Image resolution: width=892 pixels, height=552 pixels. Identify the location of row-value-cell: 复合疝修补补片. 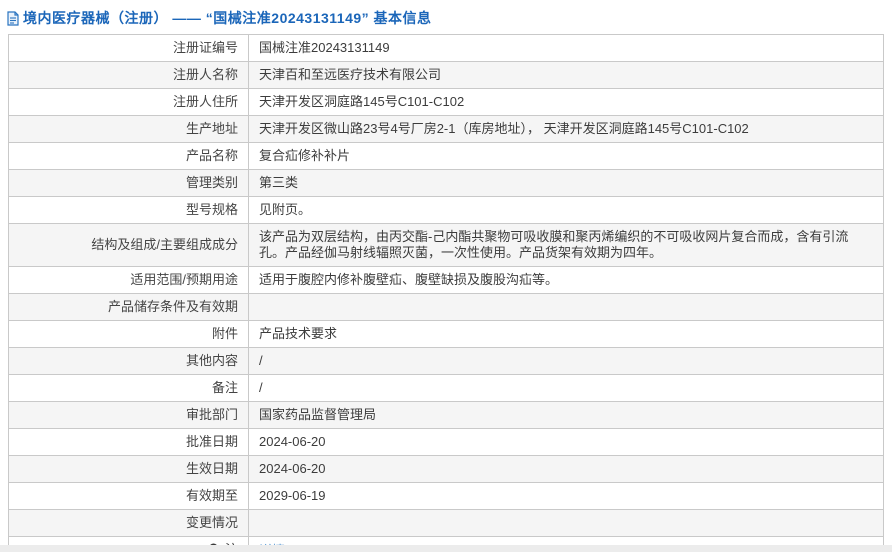
(566, 156).